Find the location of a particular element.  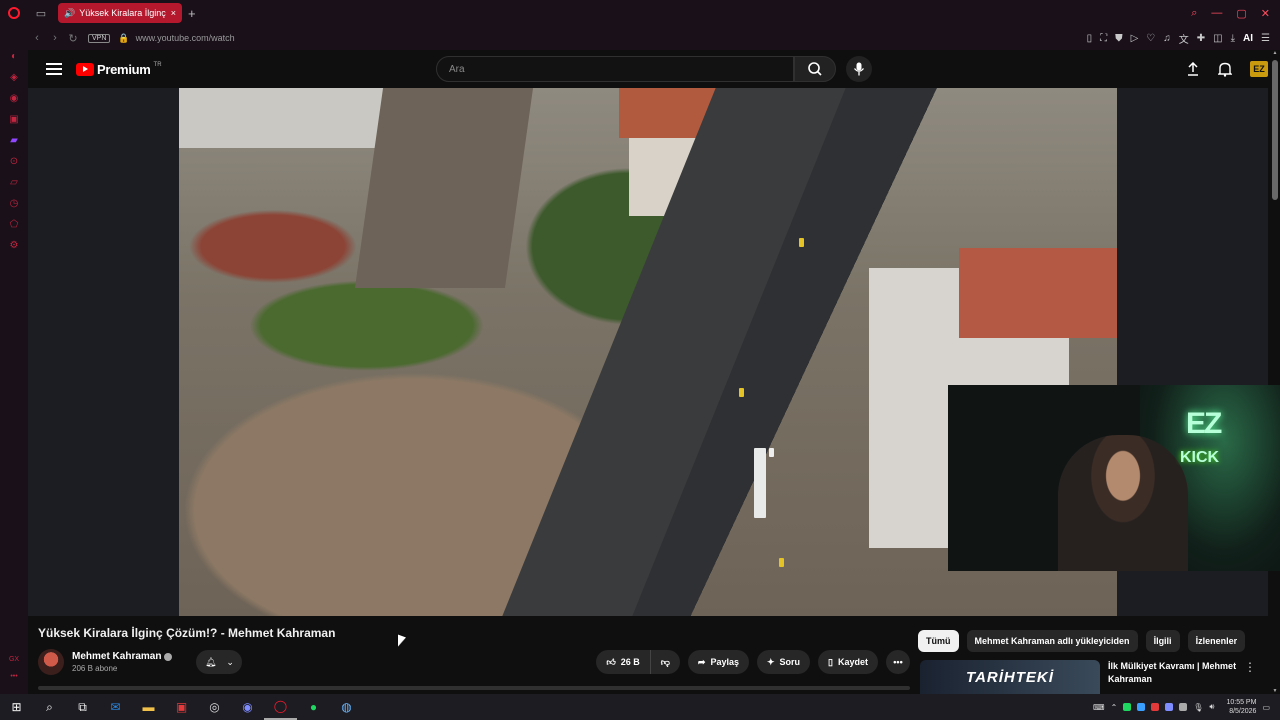

save-label: Kaydet is located at coordinates (852, 662).